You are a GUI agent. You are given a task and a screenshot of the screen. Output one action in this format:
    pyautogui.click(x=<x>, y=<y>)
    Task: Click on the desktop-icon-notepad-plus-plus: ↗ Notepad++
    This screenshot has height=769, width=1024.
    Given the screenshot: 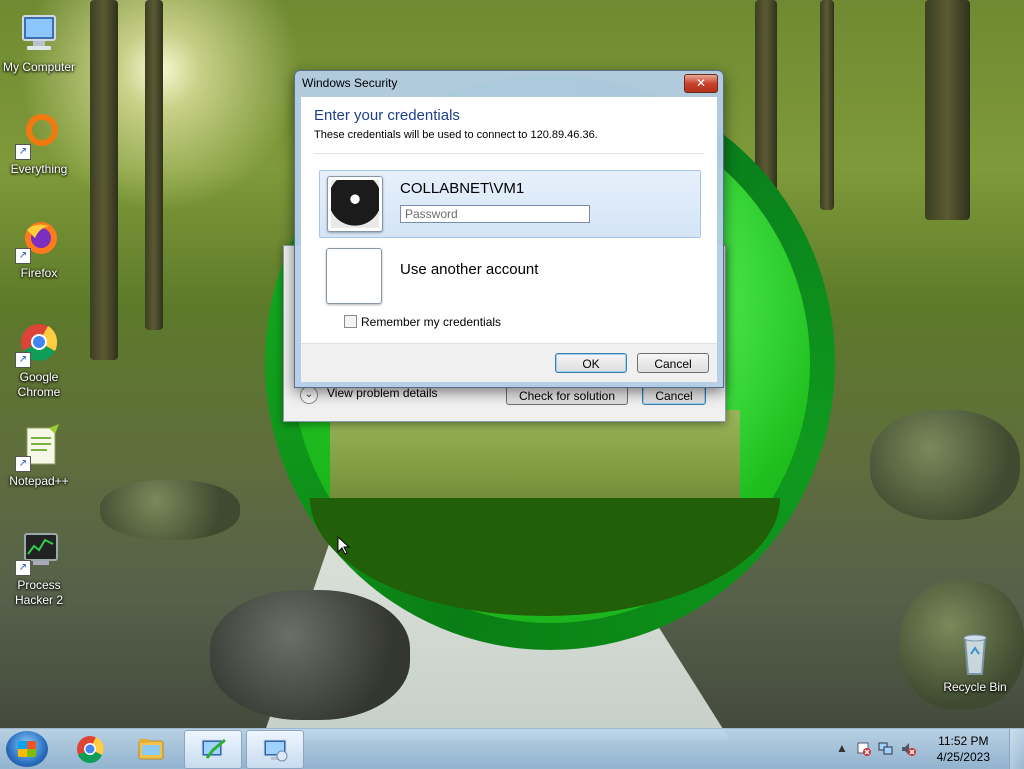 What is the action you would take?
    pyautogui.click(x=39, y=456)
    